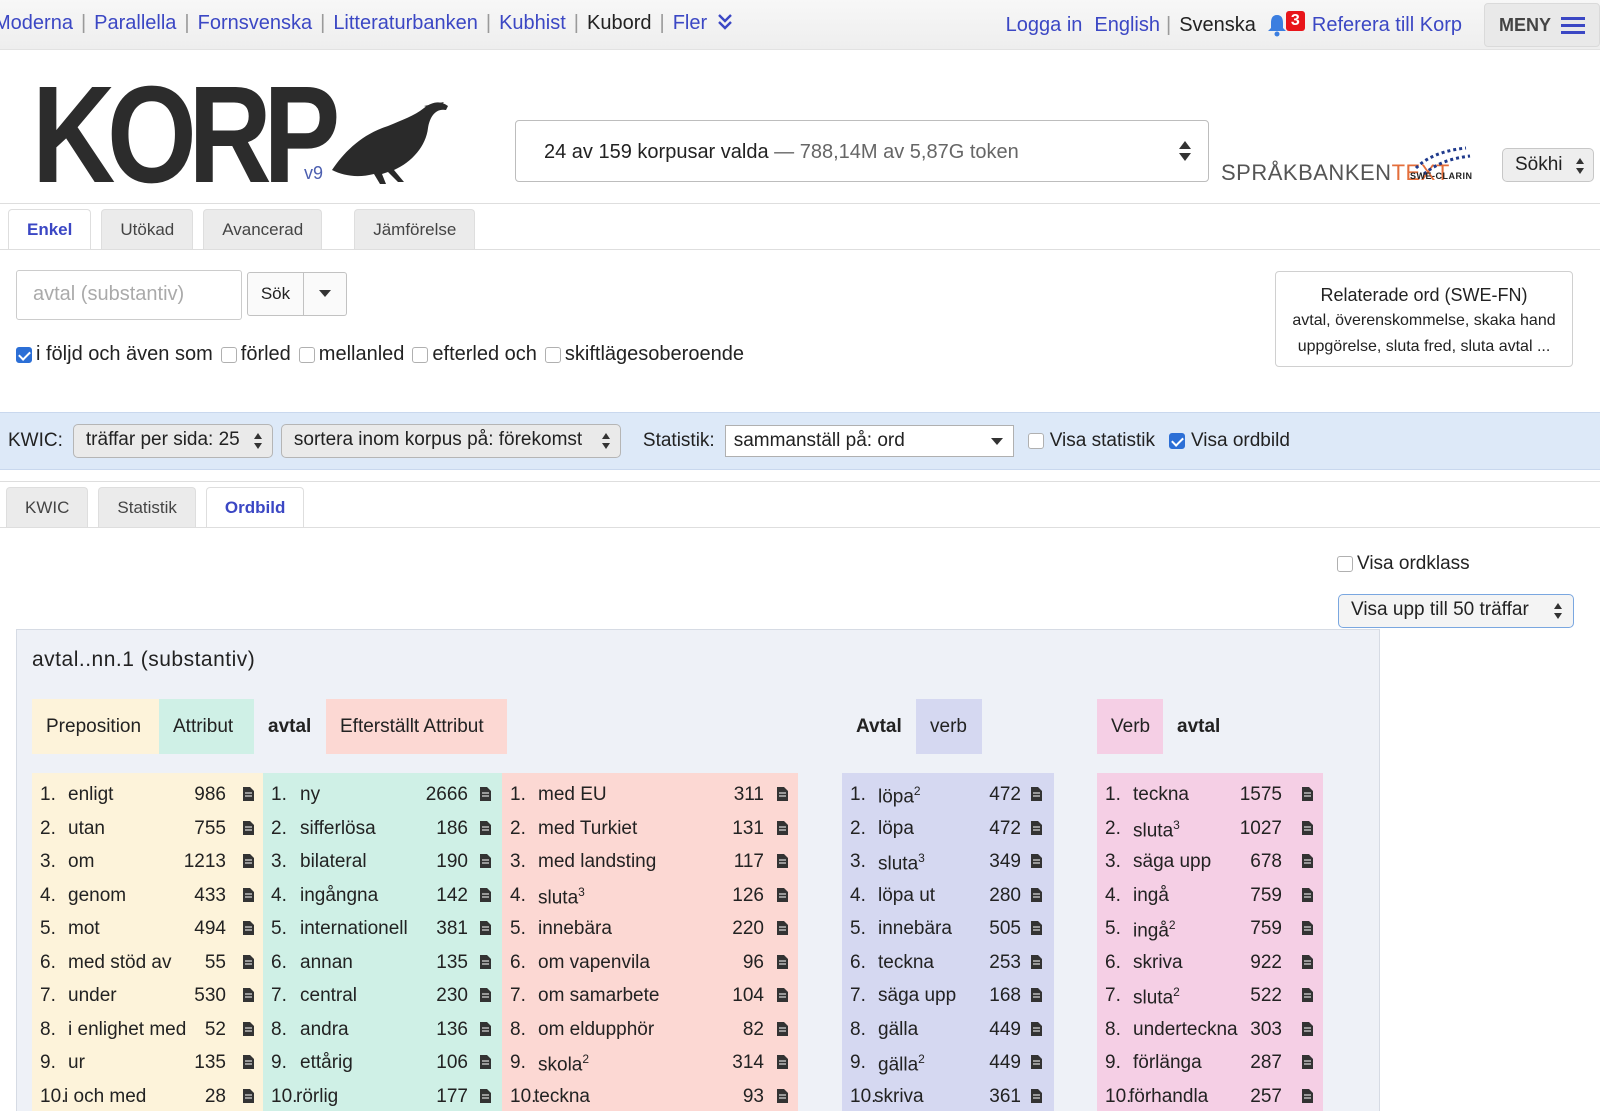  Describe the element at coordinates (1403, 564) in the screenshot. I see `show-pos-toggle: Visa ordklass` at that location.